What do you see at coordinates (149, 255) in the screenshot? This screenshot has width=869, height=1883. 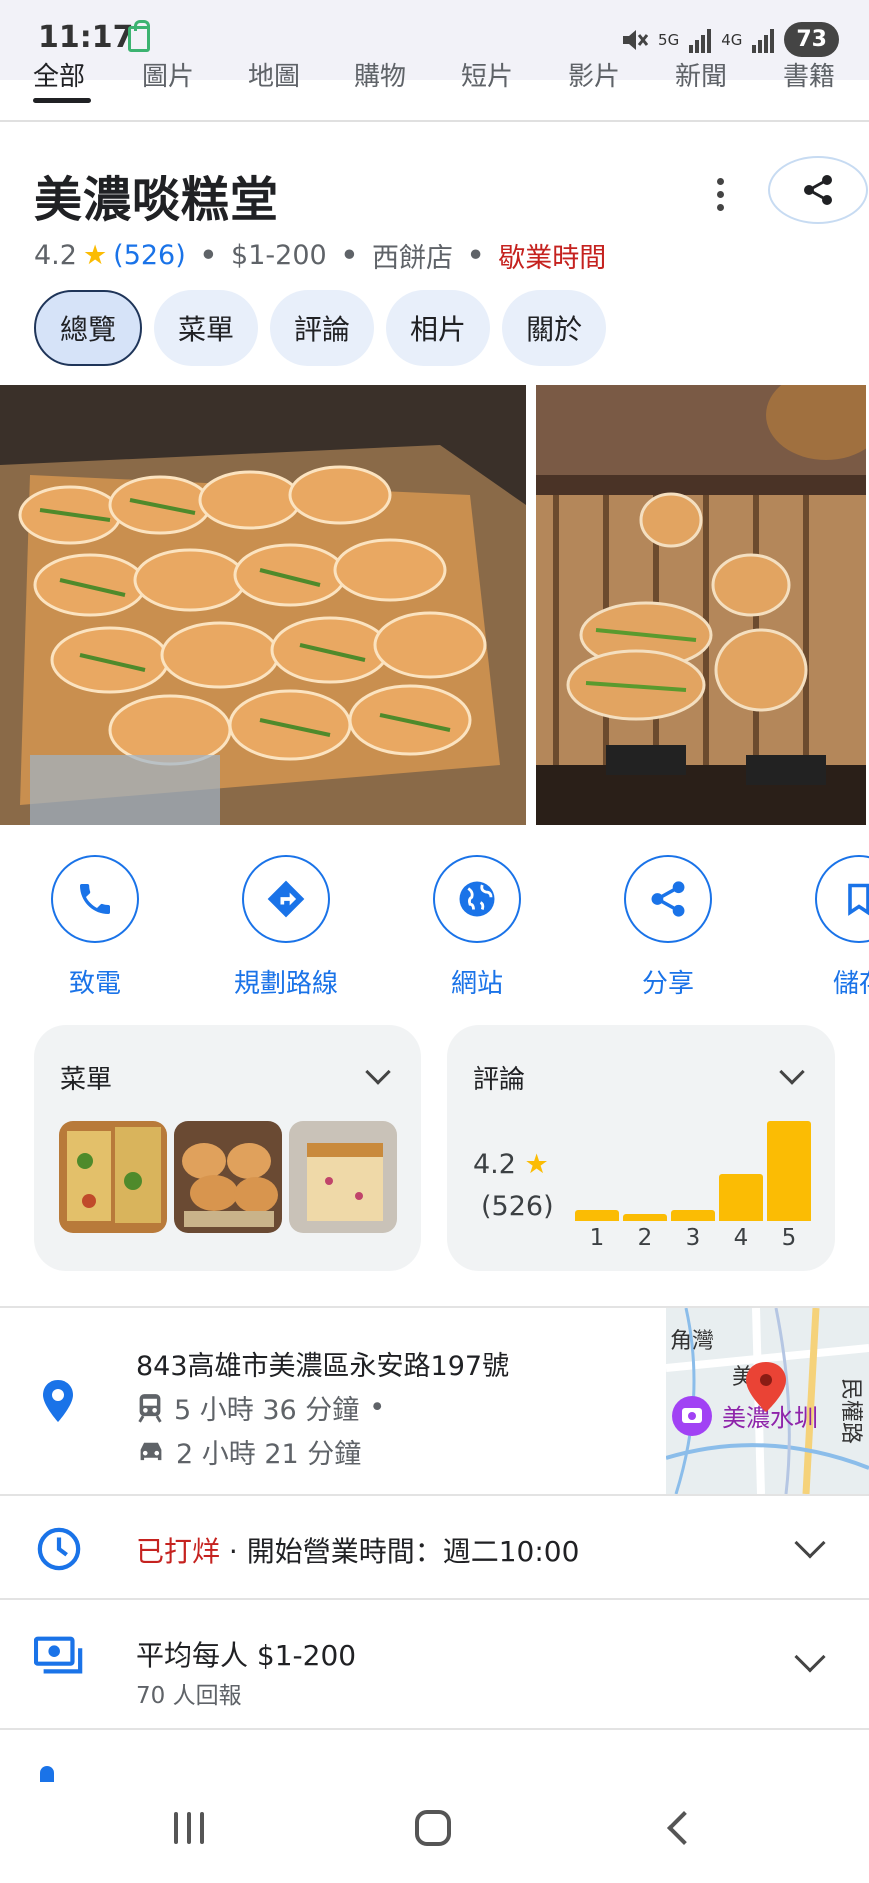 I see `review-count-link: (526)` at bounding box center [149, 255].